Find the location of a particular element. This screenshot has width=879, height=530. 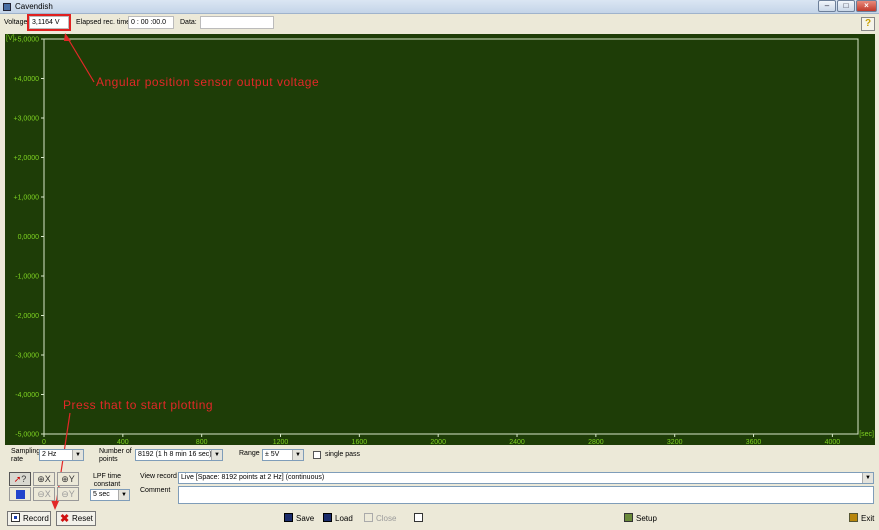

voltage-arrowhead is located at coordinates (67, 37).